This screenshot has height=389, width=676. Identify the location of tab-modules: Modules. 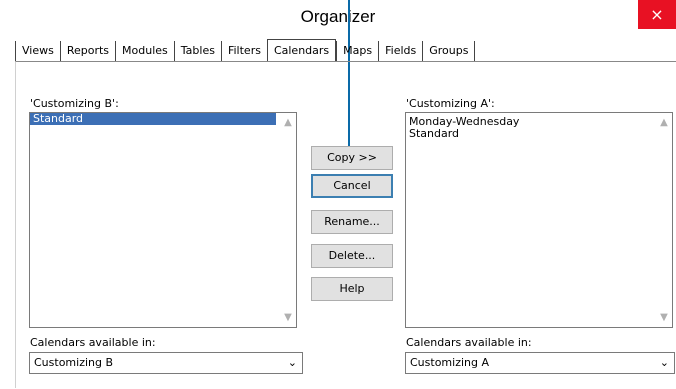
(144, 51).